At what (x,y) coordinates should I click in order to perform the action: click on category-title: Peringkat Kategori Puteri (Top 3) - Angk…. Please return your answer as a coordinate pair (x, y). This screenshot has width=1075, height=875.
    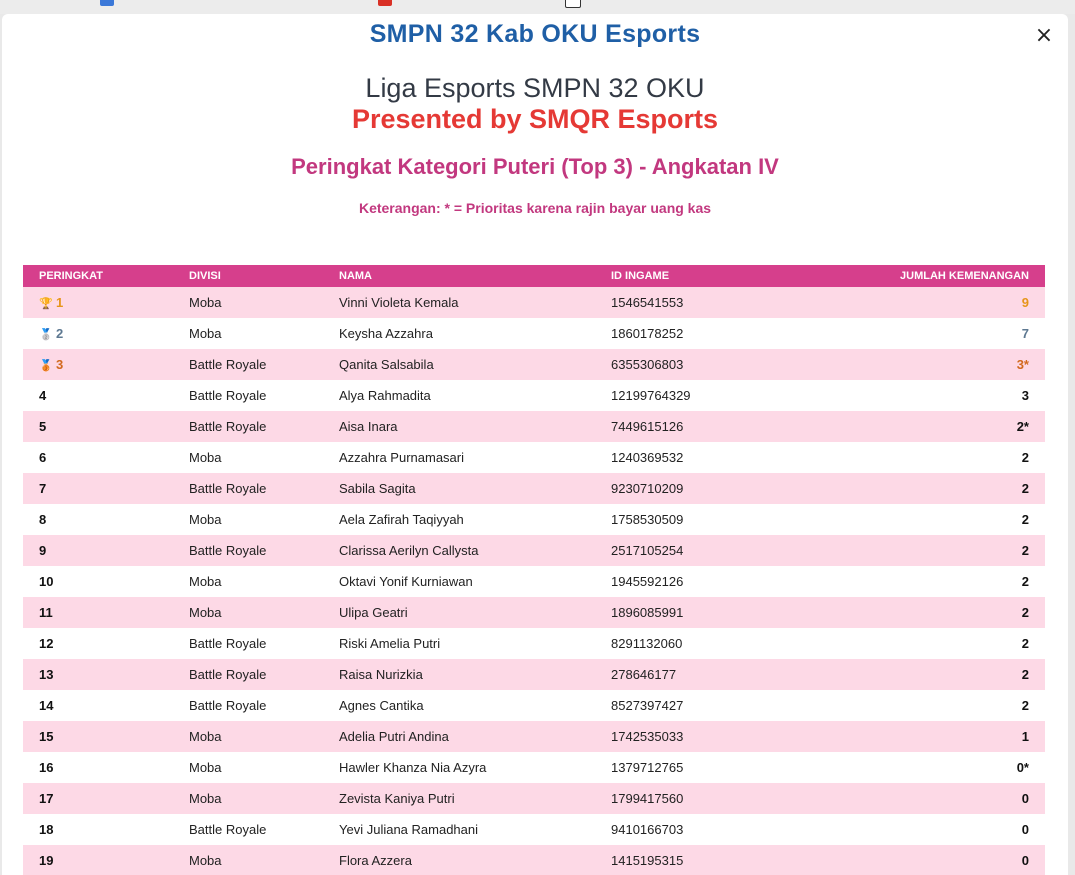
    Looking at the image, I should click on (535, 166).